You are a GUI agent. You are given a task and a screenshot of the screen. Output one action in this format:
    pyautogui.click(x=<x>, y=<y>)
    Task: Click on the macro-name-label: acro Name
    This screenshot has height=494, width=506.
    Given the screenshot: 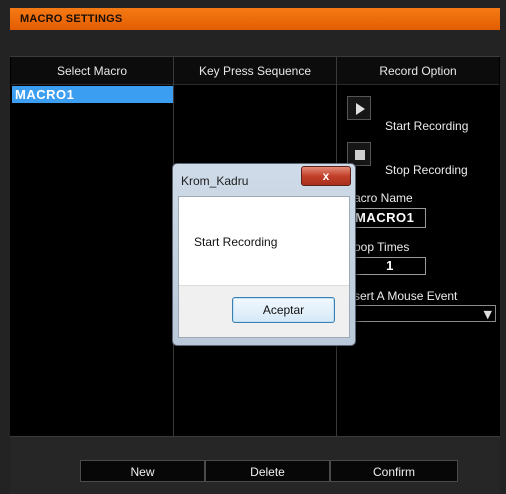 What is the action you would take?
    pyautogui.click(x=383, y=198)
    